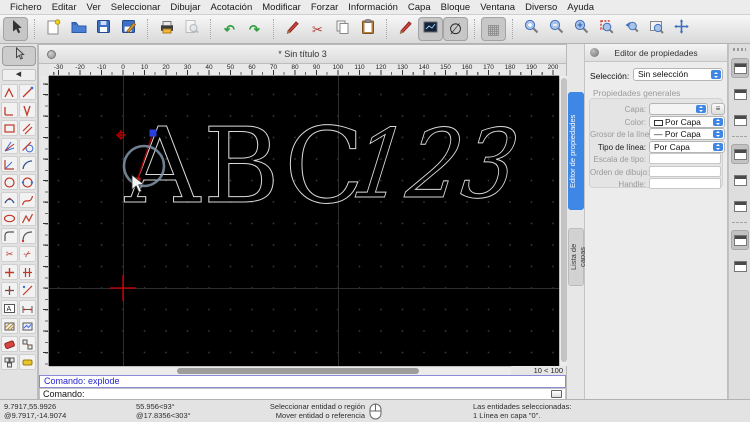  Describe the element at coordinates (9, 200) in the screenshot. I see `tool-arc-3p` at that location.